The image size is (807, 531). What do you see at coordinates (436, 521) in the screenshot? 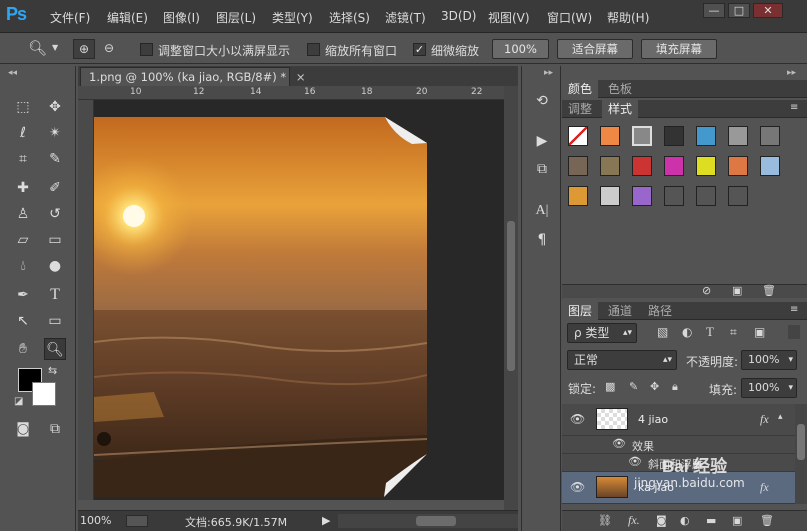
I see `h-scroll-thumb` at bounding box center [436, 521].